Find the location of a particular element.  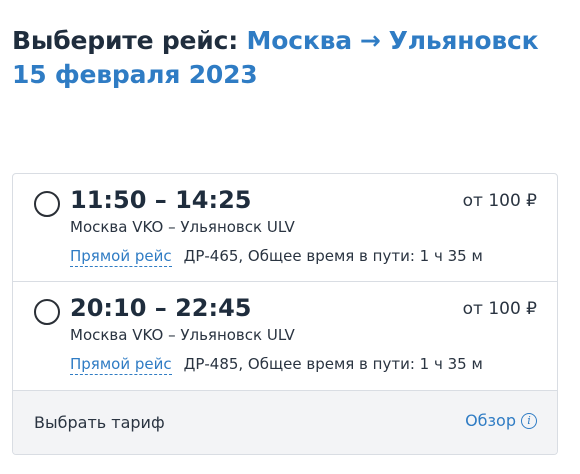

overview-link: Обзор i is located at coordinates (501, 420).